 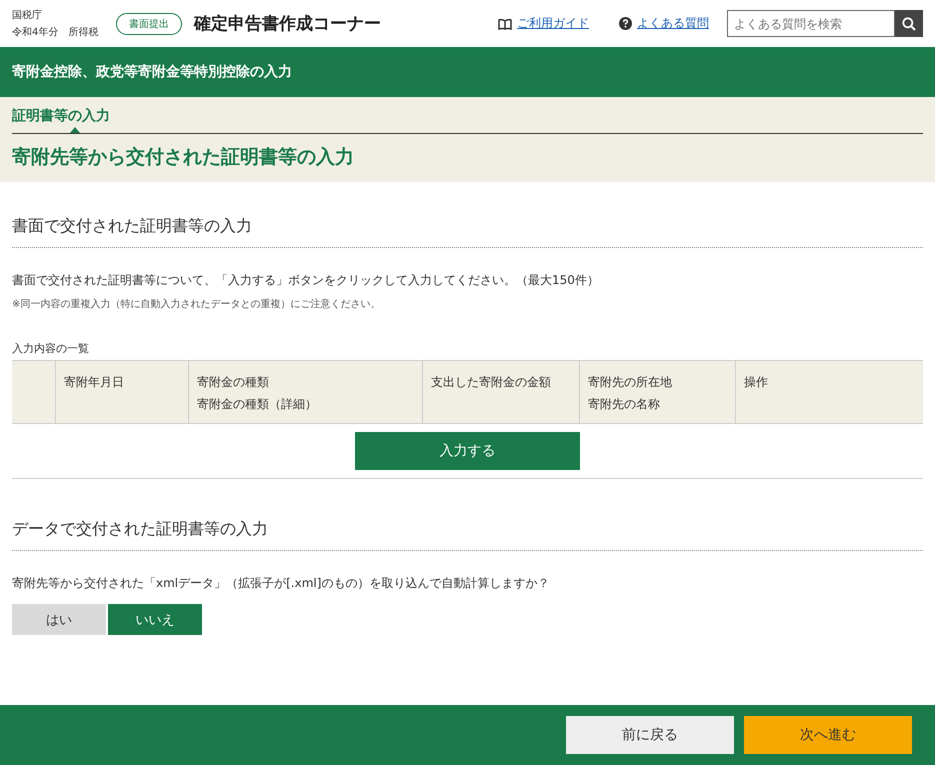 What do you see at coordinates (51, 348) in the screenshot?
I see `table-caption: 入力内容の一覧` at bounding box center [51, 348].